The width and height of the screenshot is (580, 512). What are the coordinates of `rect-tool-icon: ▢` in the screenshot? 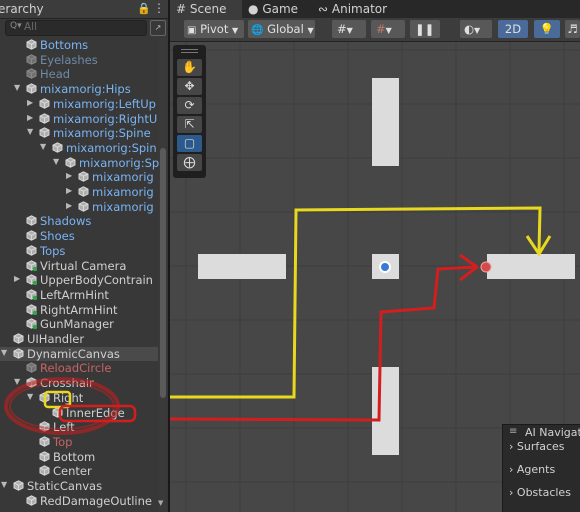 It's located at (189, 143).